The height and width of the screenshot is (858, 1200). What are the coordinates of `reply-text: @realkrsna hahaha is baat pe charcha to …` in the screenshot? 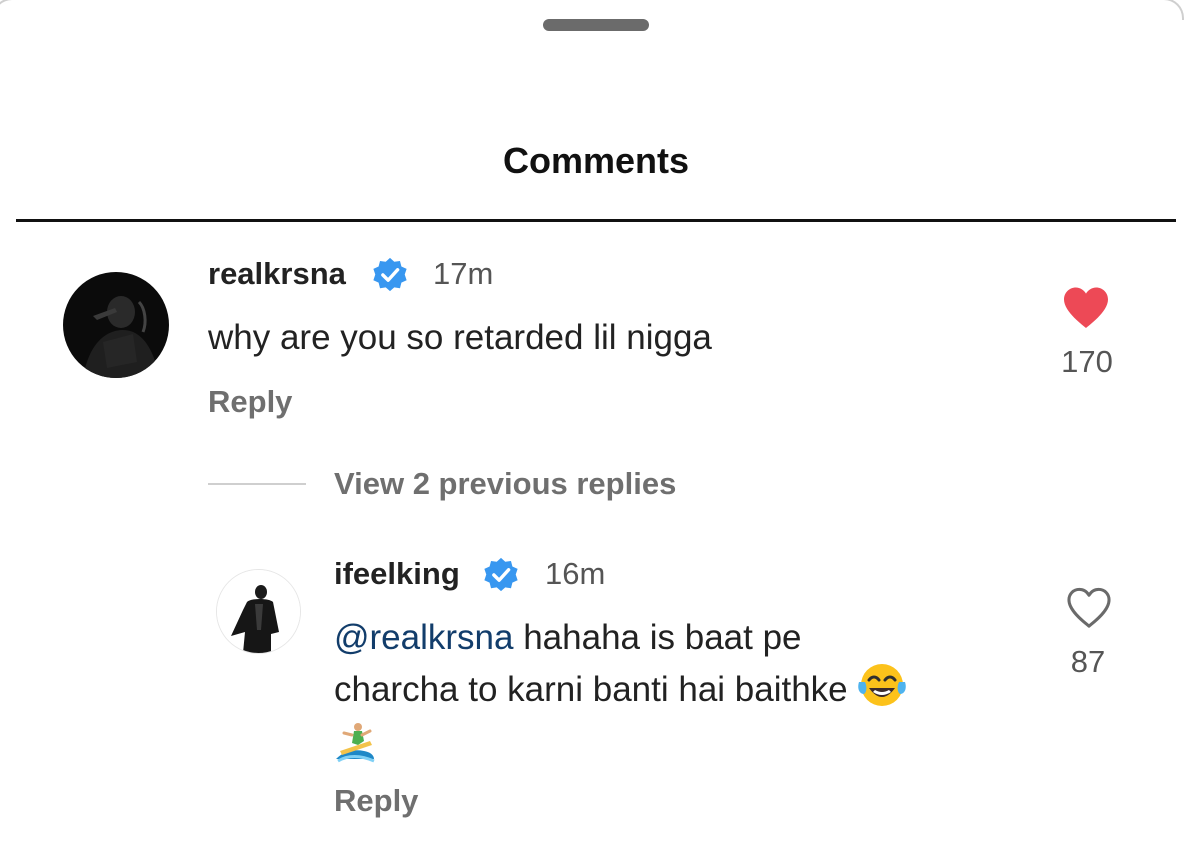 It's located at (684, 695).